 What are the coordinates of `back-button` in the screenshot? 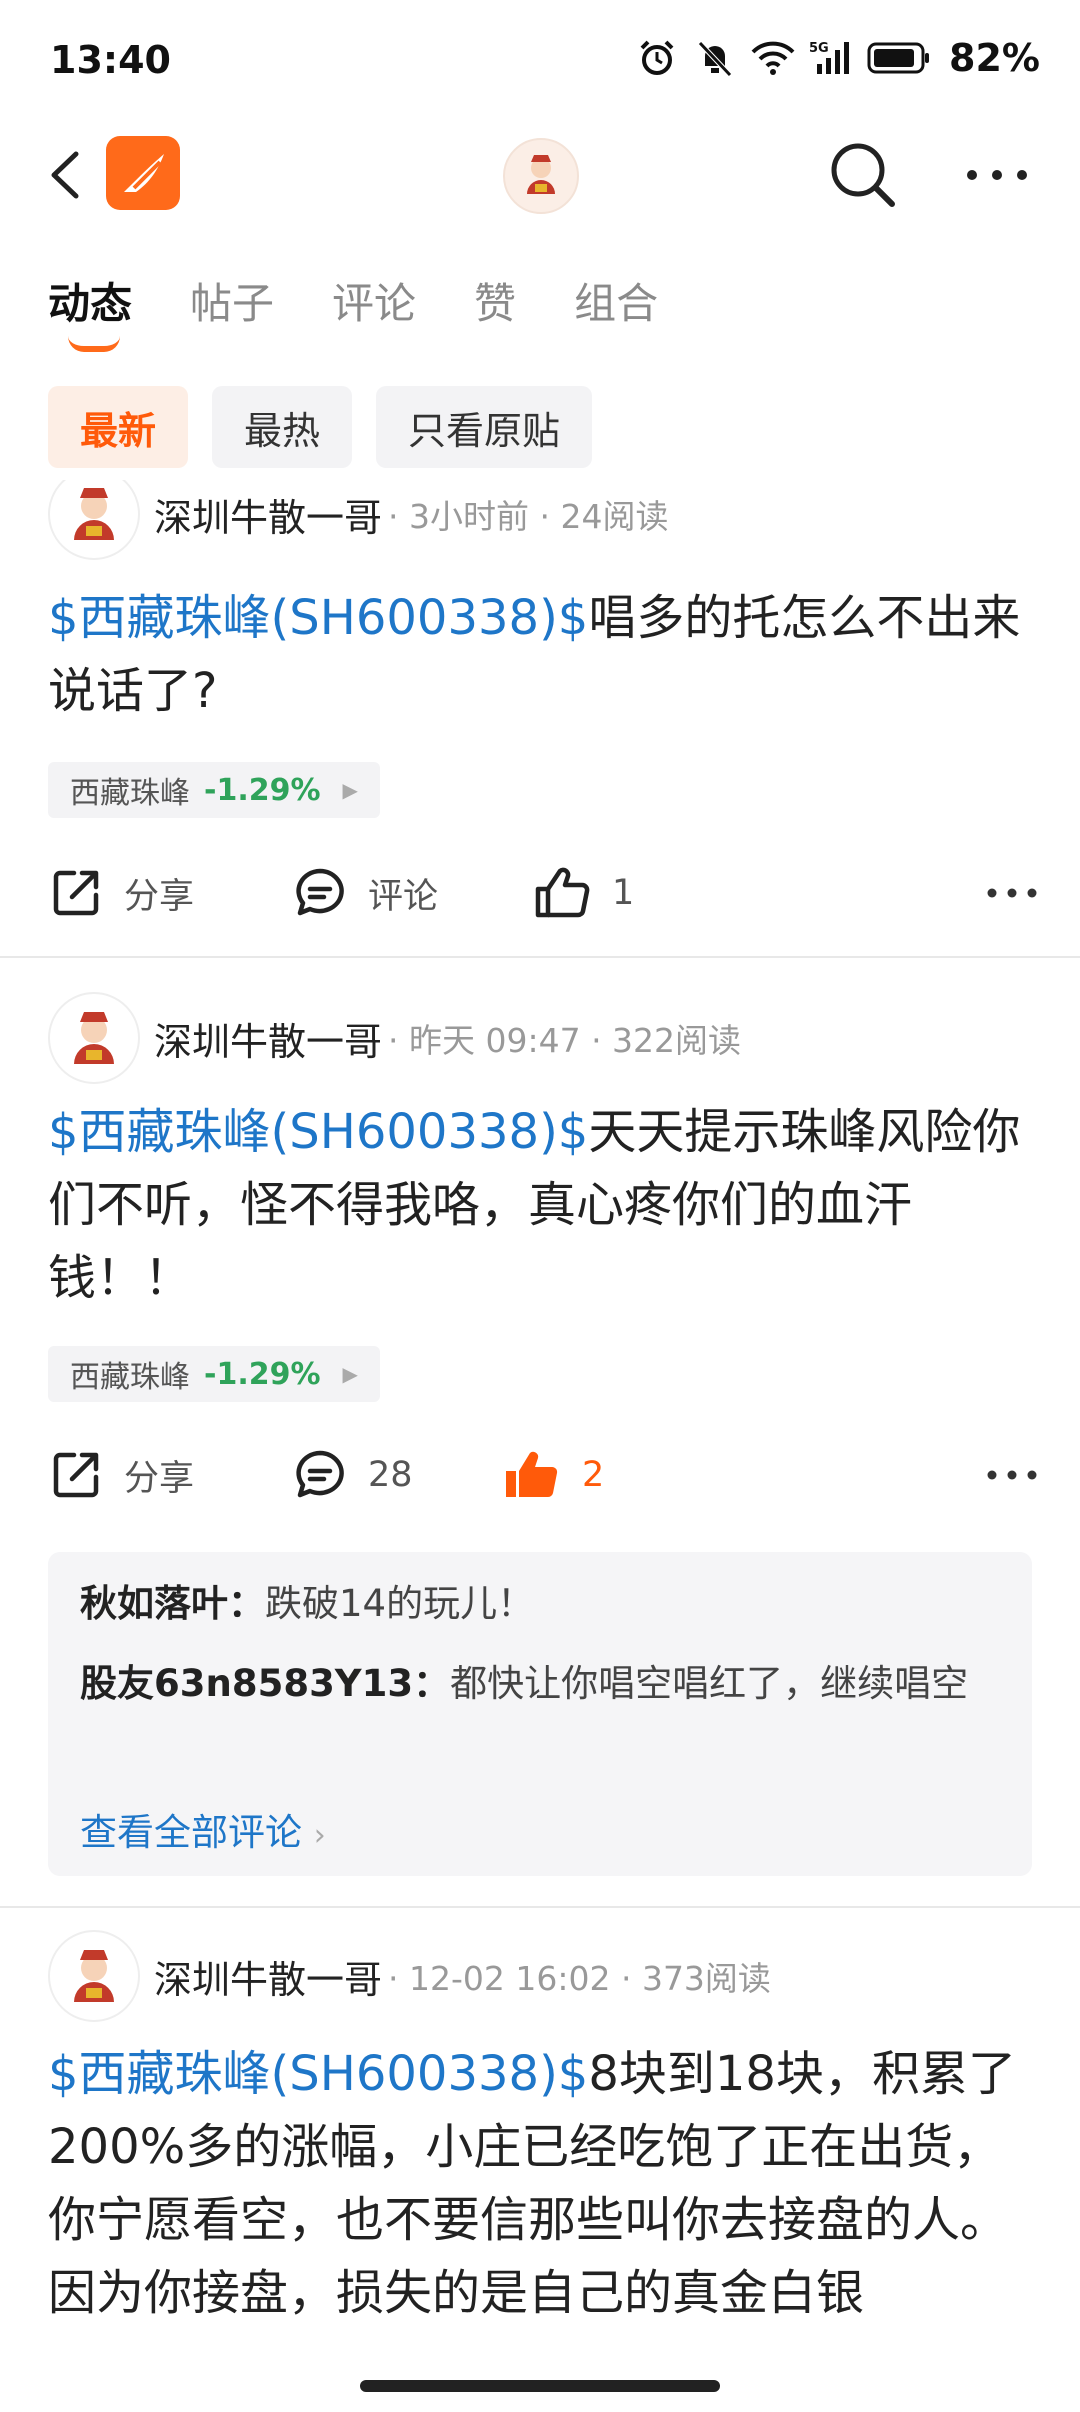 It's located at (70, 175).